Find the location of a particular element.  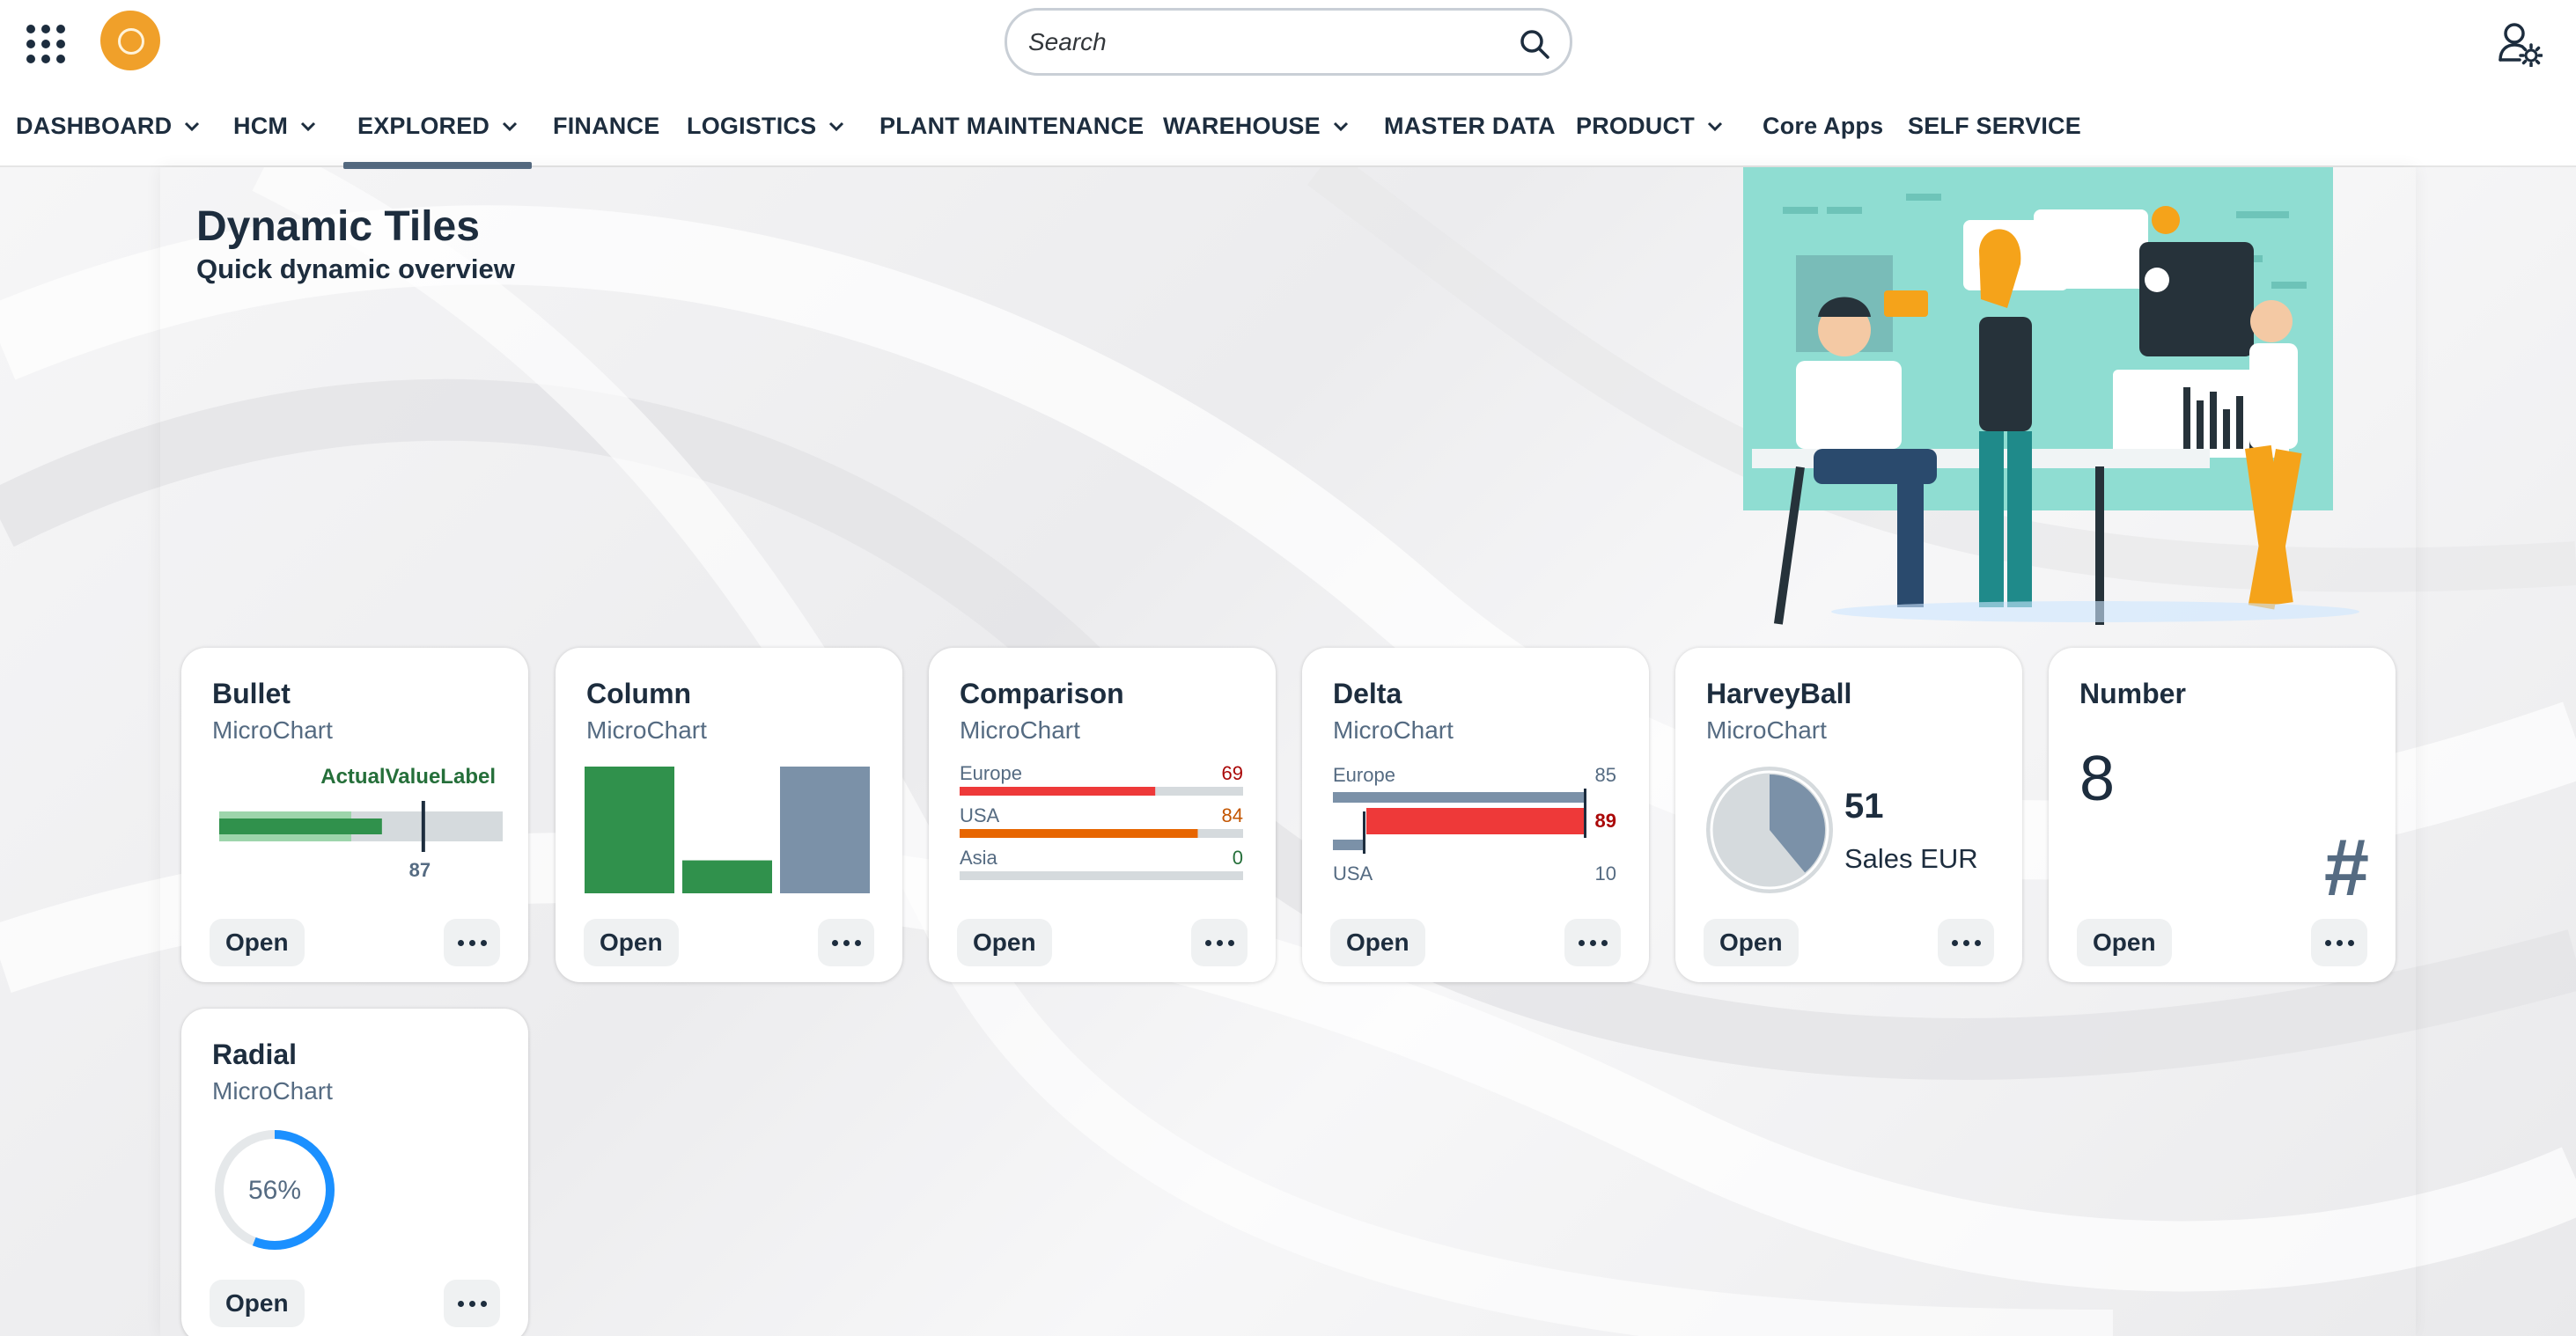

nav-label: HCM is located at coordinates (261, 125).